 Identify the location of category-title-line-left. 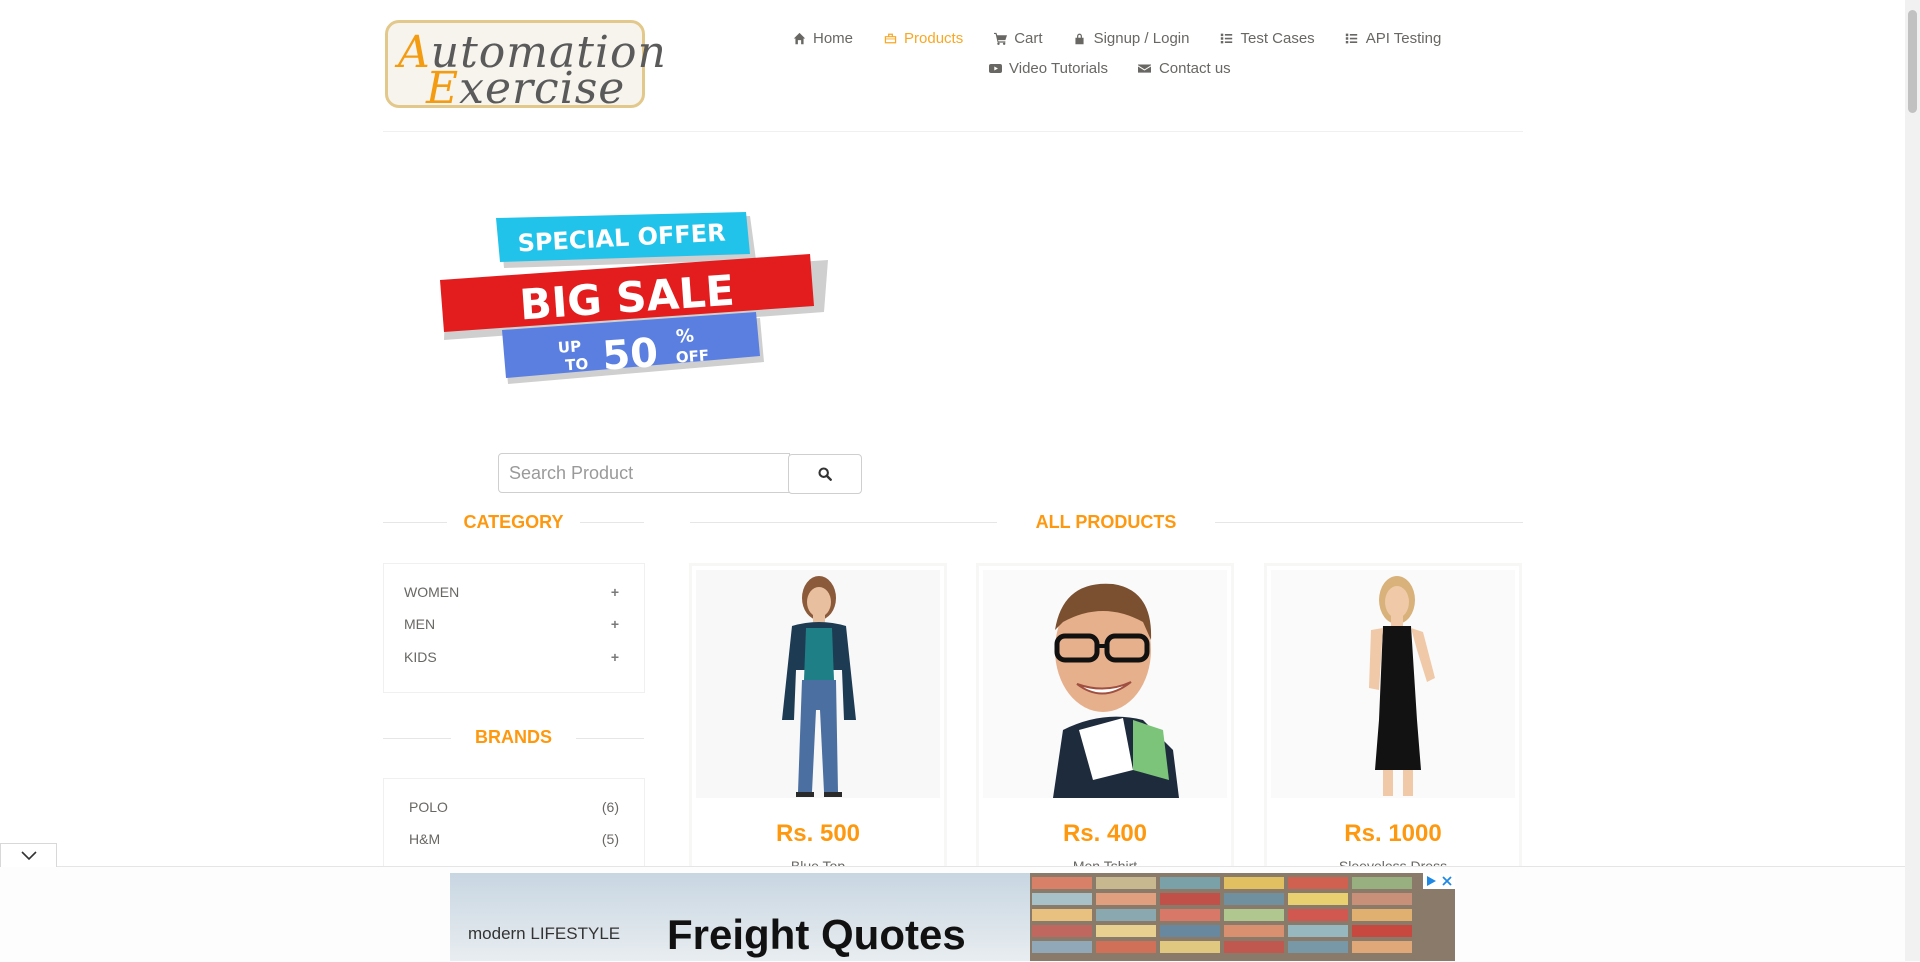
(415, 522).